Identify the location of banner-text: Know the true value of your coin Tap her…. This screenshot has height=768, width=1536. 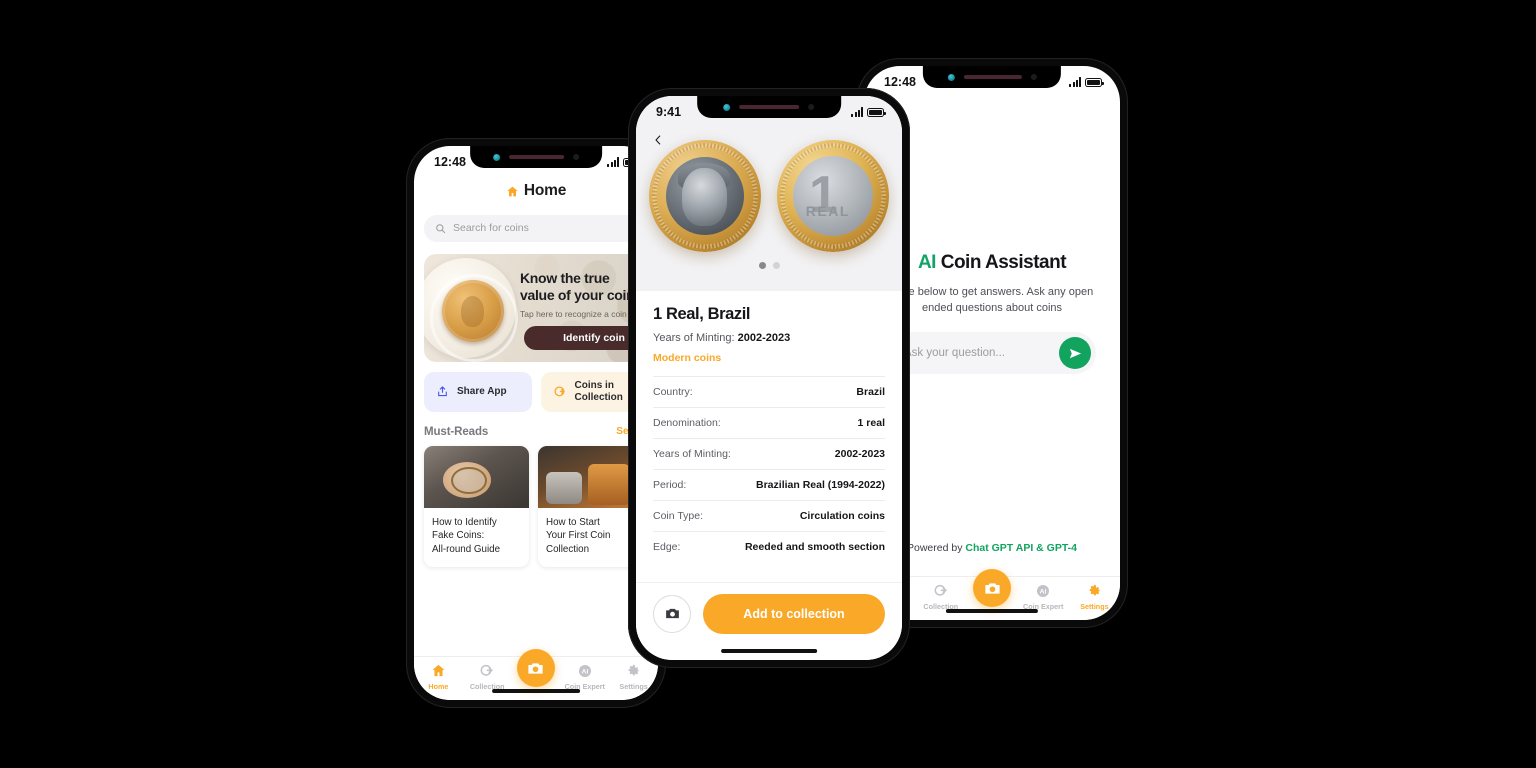
(581, 294).